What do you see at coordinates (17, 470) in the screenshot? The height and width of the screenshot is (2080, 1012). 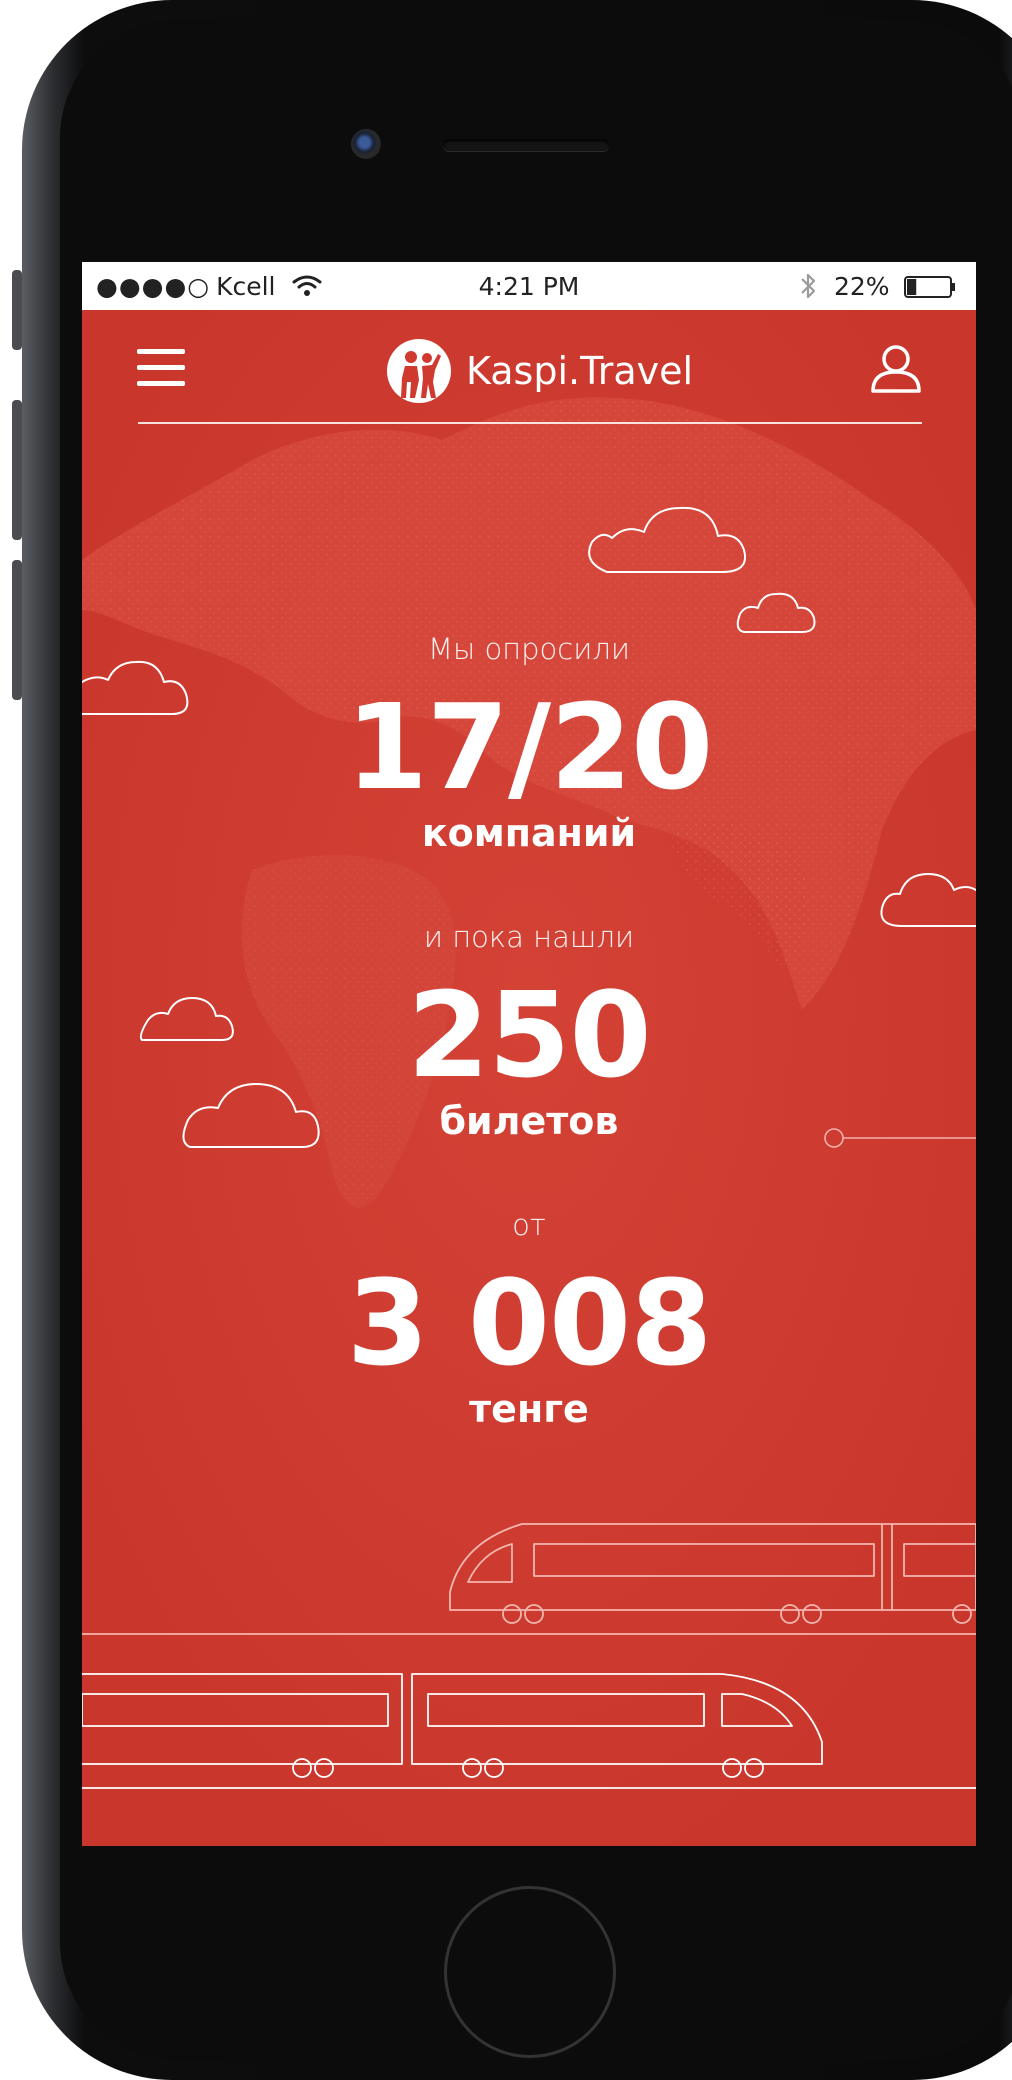 I see `phone-volume-up` at bounding box center [17, 470].